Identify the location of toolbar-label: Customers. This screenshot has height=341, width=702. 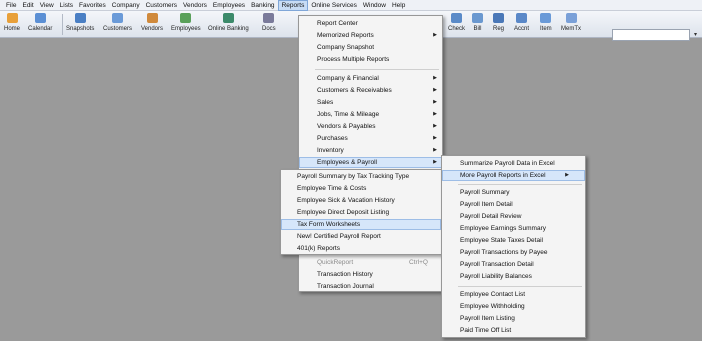
(118, 29).